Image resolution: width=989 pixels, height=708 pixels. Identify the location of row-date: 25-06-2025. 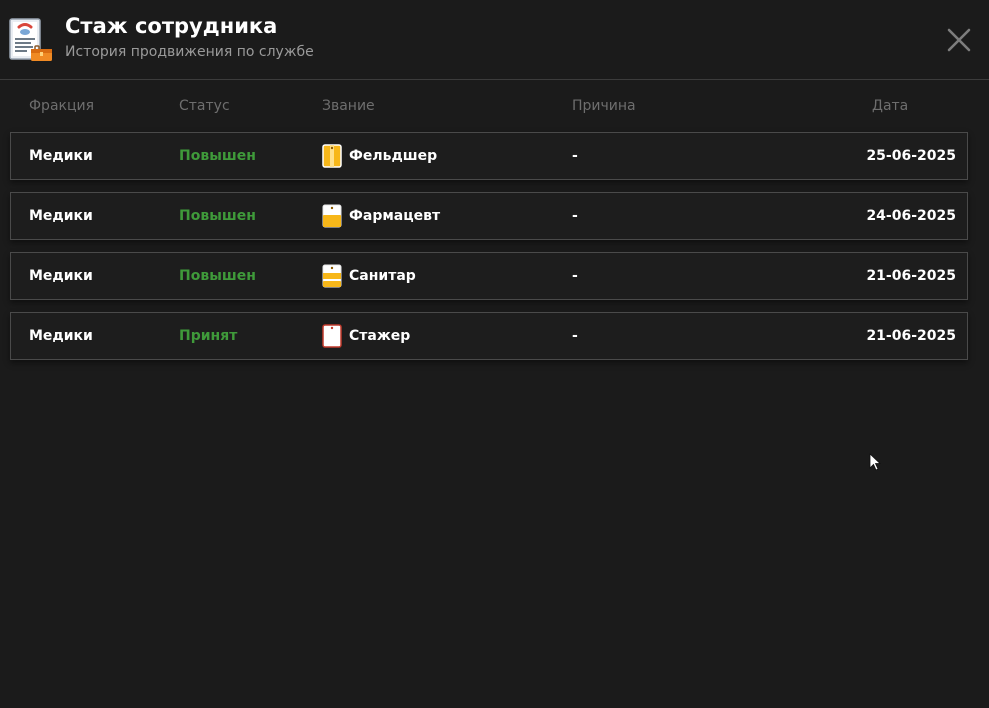
(911, 156).